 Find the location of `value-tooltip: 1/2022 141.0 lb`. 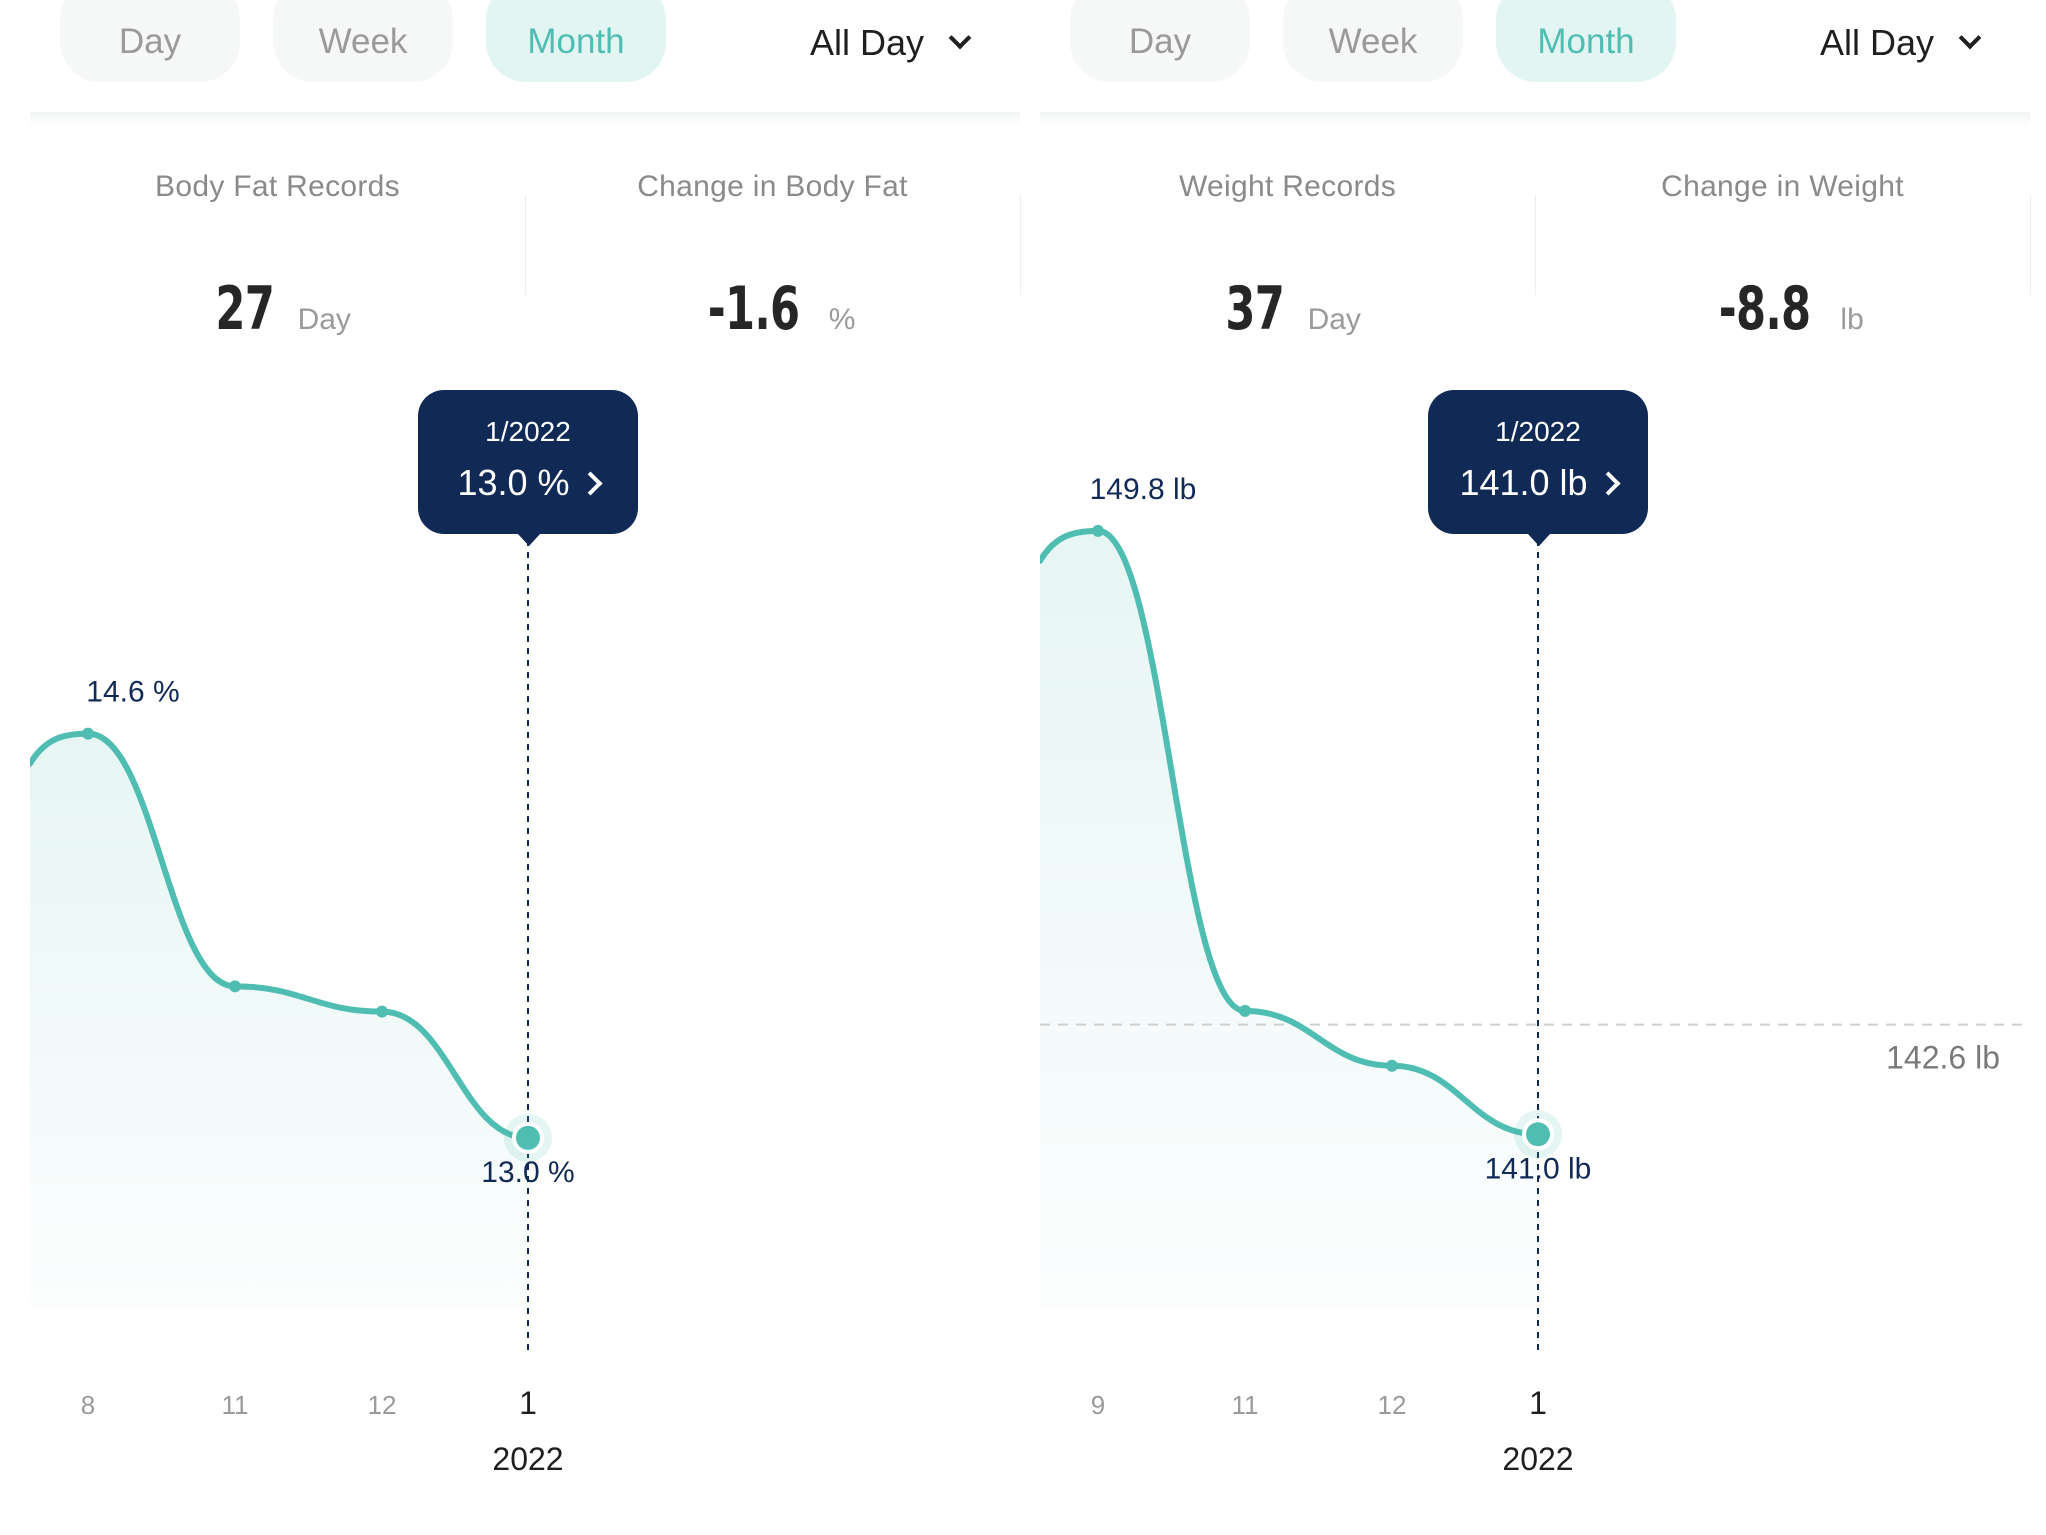

value-tooltip: 1/2022 141.0 lb is located at coordinates (1538, 468).